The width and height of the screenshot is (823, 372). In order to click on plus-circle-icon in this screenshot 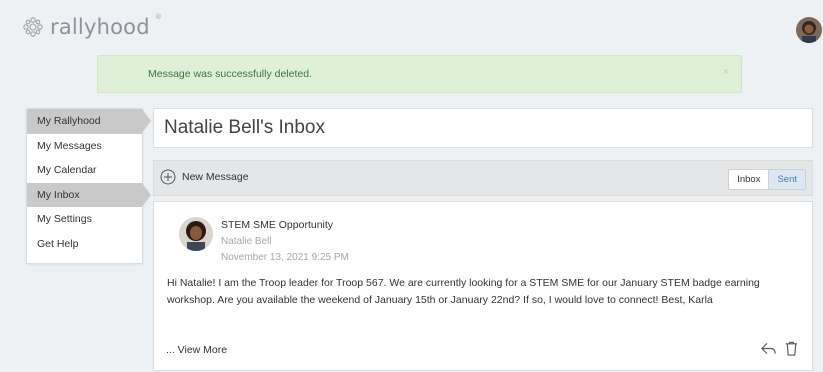, I will do `click(168, 177)`.